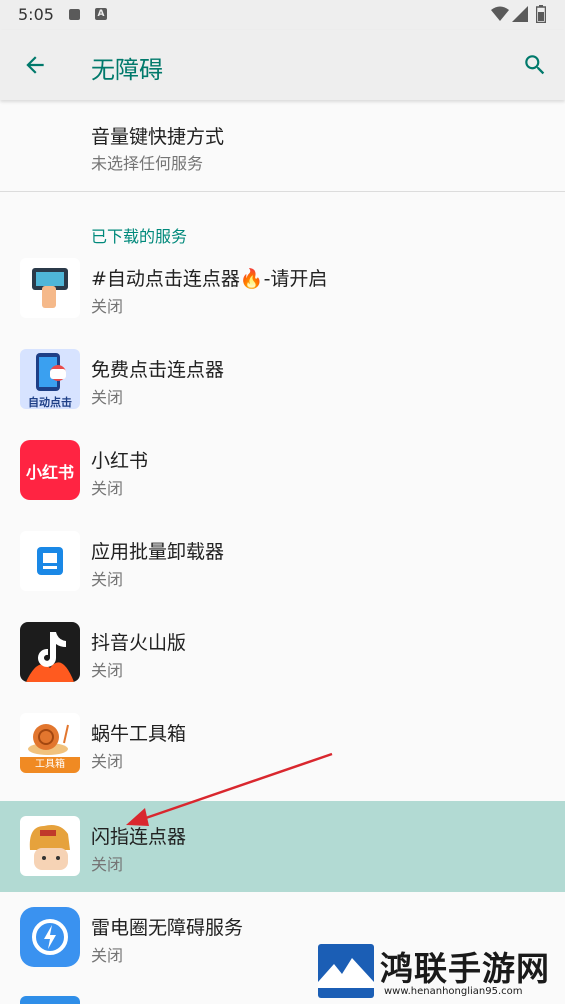 This screenshot has width=565, height=1004. Describe the element at coordinates (346, 971) in the screenshot. I see `watermark-logo-icon` at that location.